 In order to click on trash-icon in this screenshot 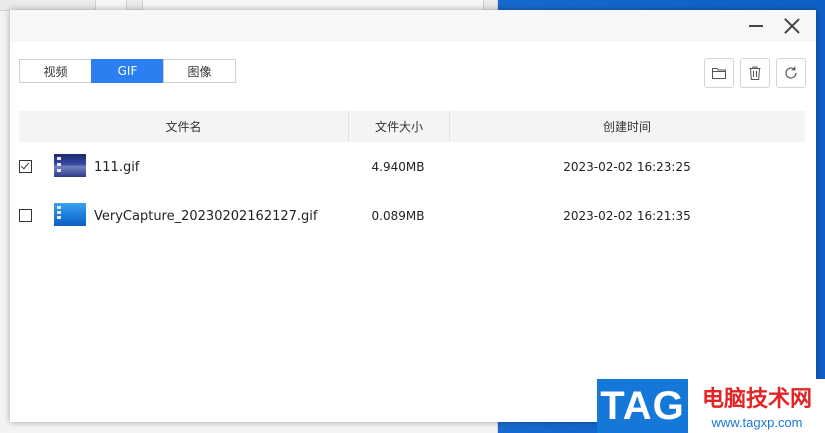, I will do `click(755, 73)`.